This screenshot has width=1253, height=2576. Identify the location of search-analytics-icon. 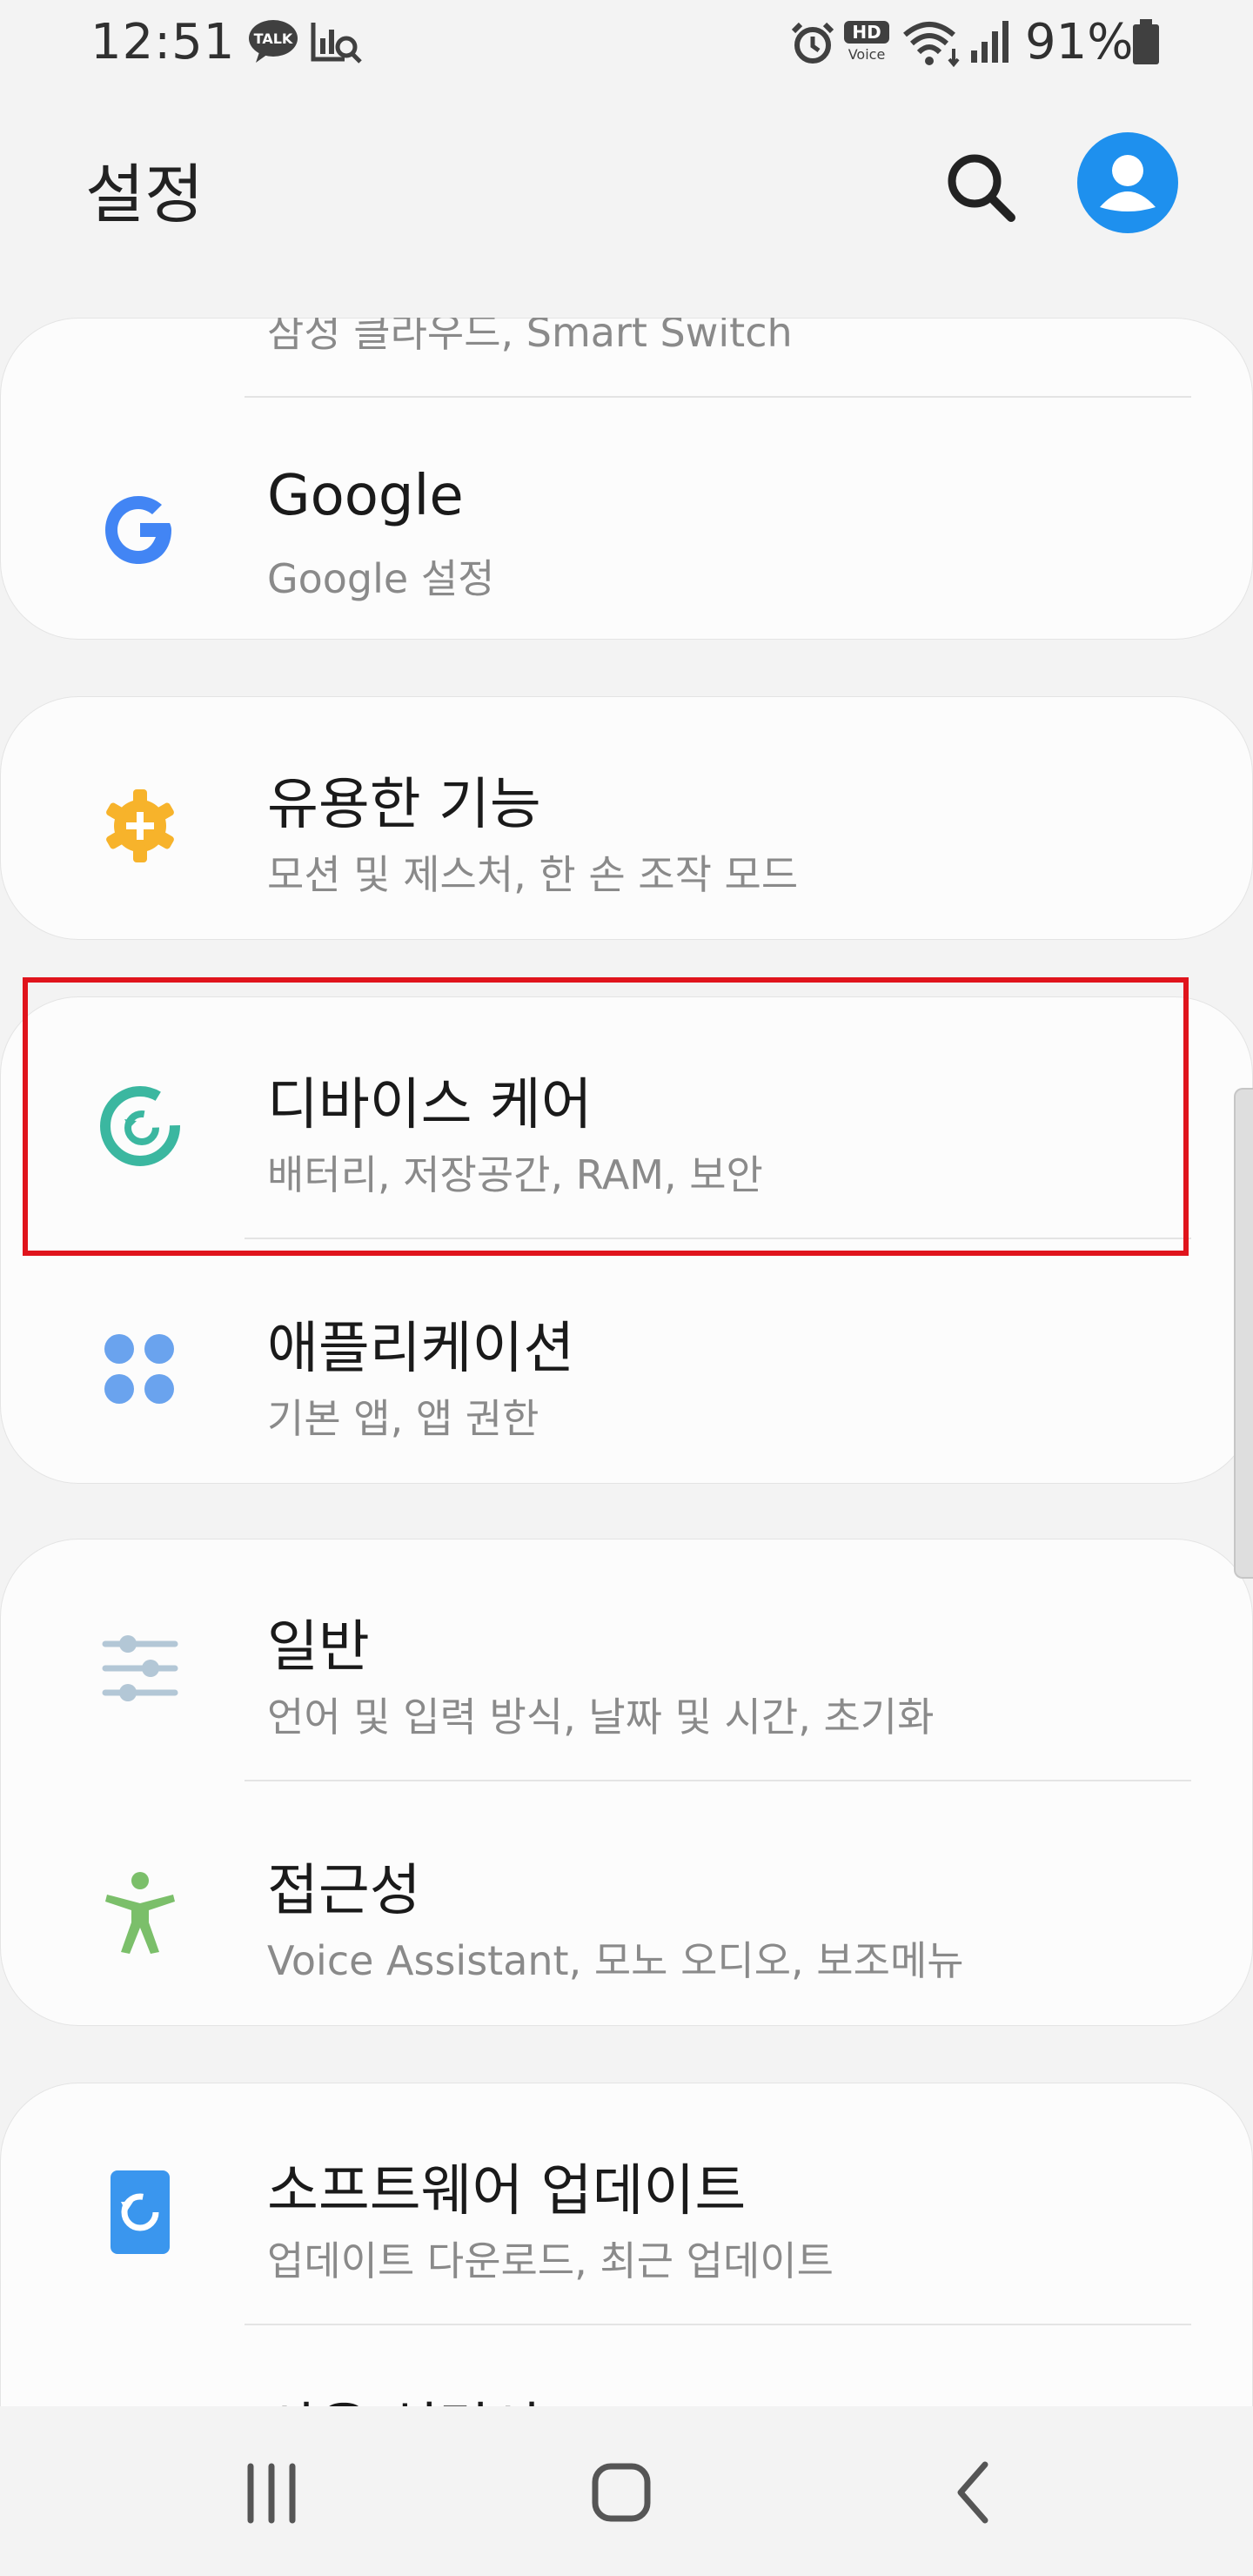
(337, 43).